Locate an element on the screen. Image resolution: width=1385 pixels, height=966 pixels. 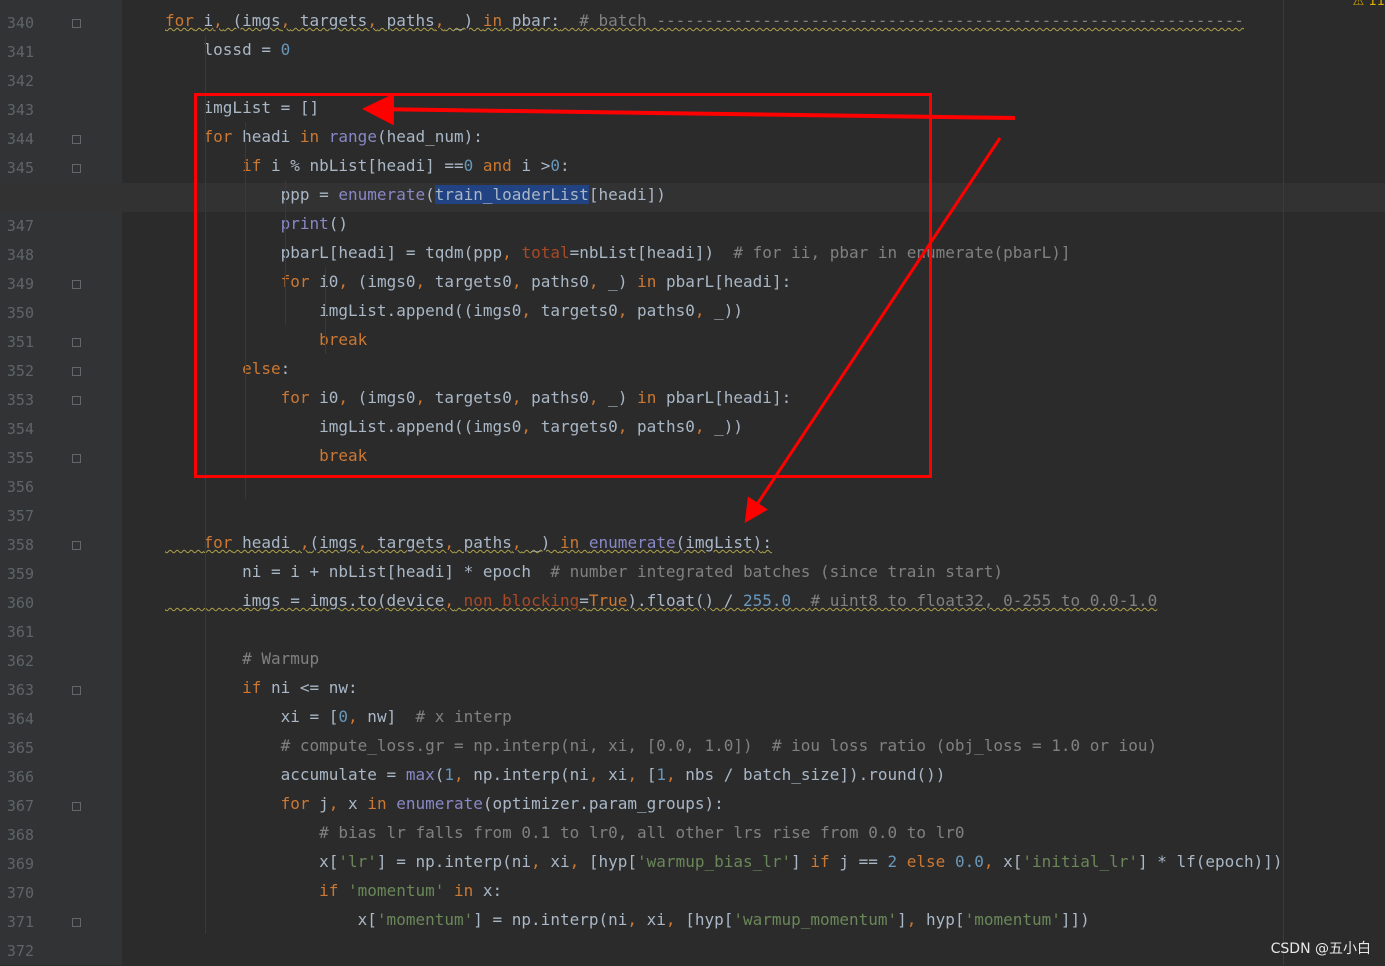
csdn-watermark: CSDN @五小白 is located at coordinates (1320, 949).